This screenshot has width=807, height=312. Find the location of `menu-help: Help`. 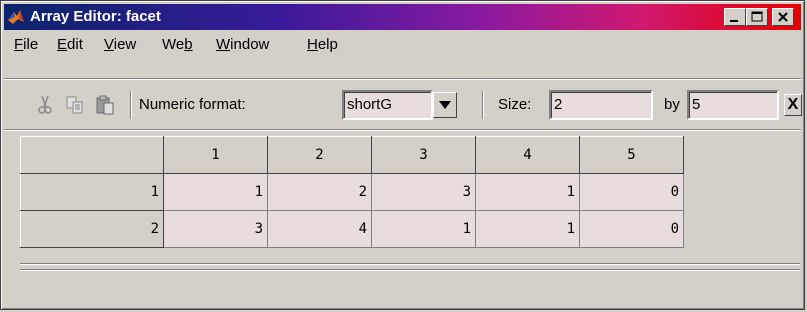

menu-help: Help is located at coordinates (322, 44).